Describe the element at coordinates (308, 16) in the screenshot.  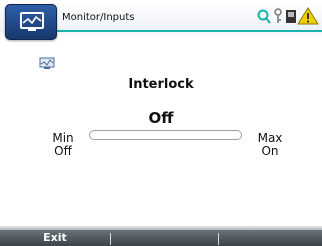
I see `warning-icon` at that location.